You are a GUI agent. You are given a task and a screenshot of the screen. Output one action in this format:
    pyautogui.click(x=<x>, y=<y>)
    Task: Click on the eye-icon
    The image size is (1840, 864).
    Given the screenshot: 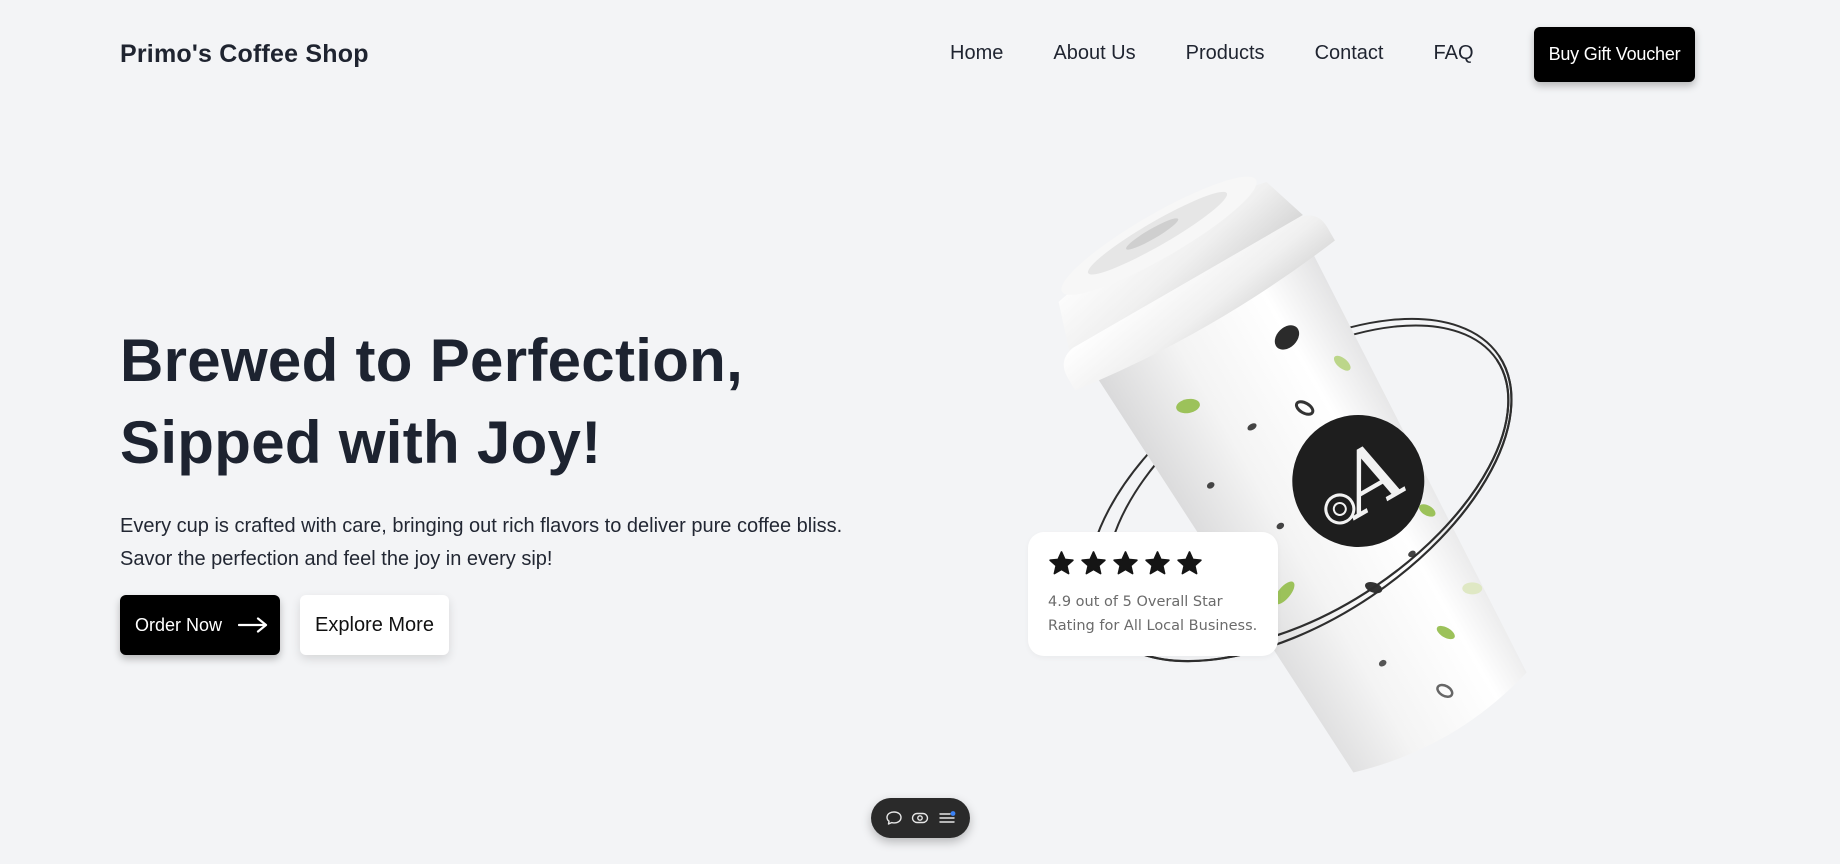 What is the action you would take?
    pyautogui.click(x=920, y=818)
    